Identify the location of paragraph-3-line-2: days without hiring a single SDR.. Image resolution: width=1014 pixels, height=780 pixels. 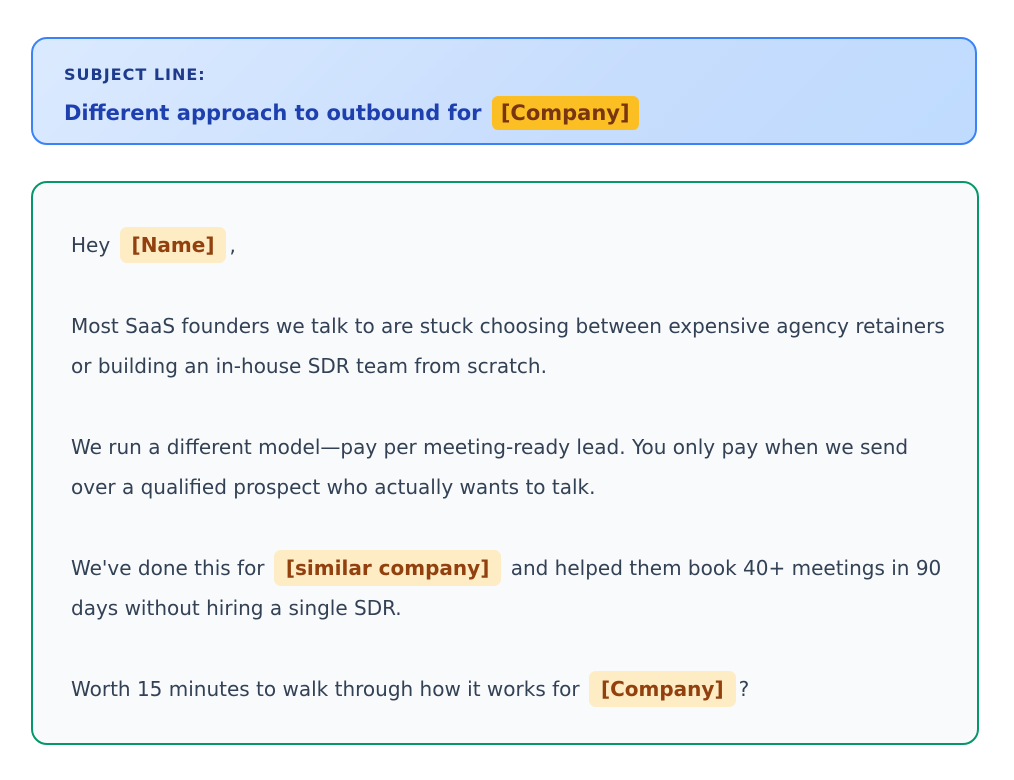
(236, 608).